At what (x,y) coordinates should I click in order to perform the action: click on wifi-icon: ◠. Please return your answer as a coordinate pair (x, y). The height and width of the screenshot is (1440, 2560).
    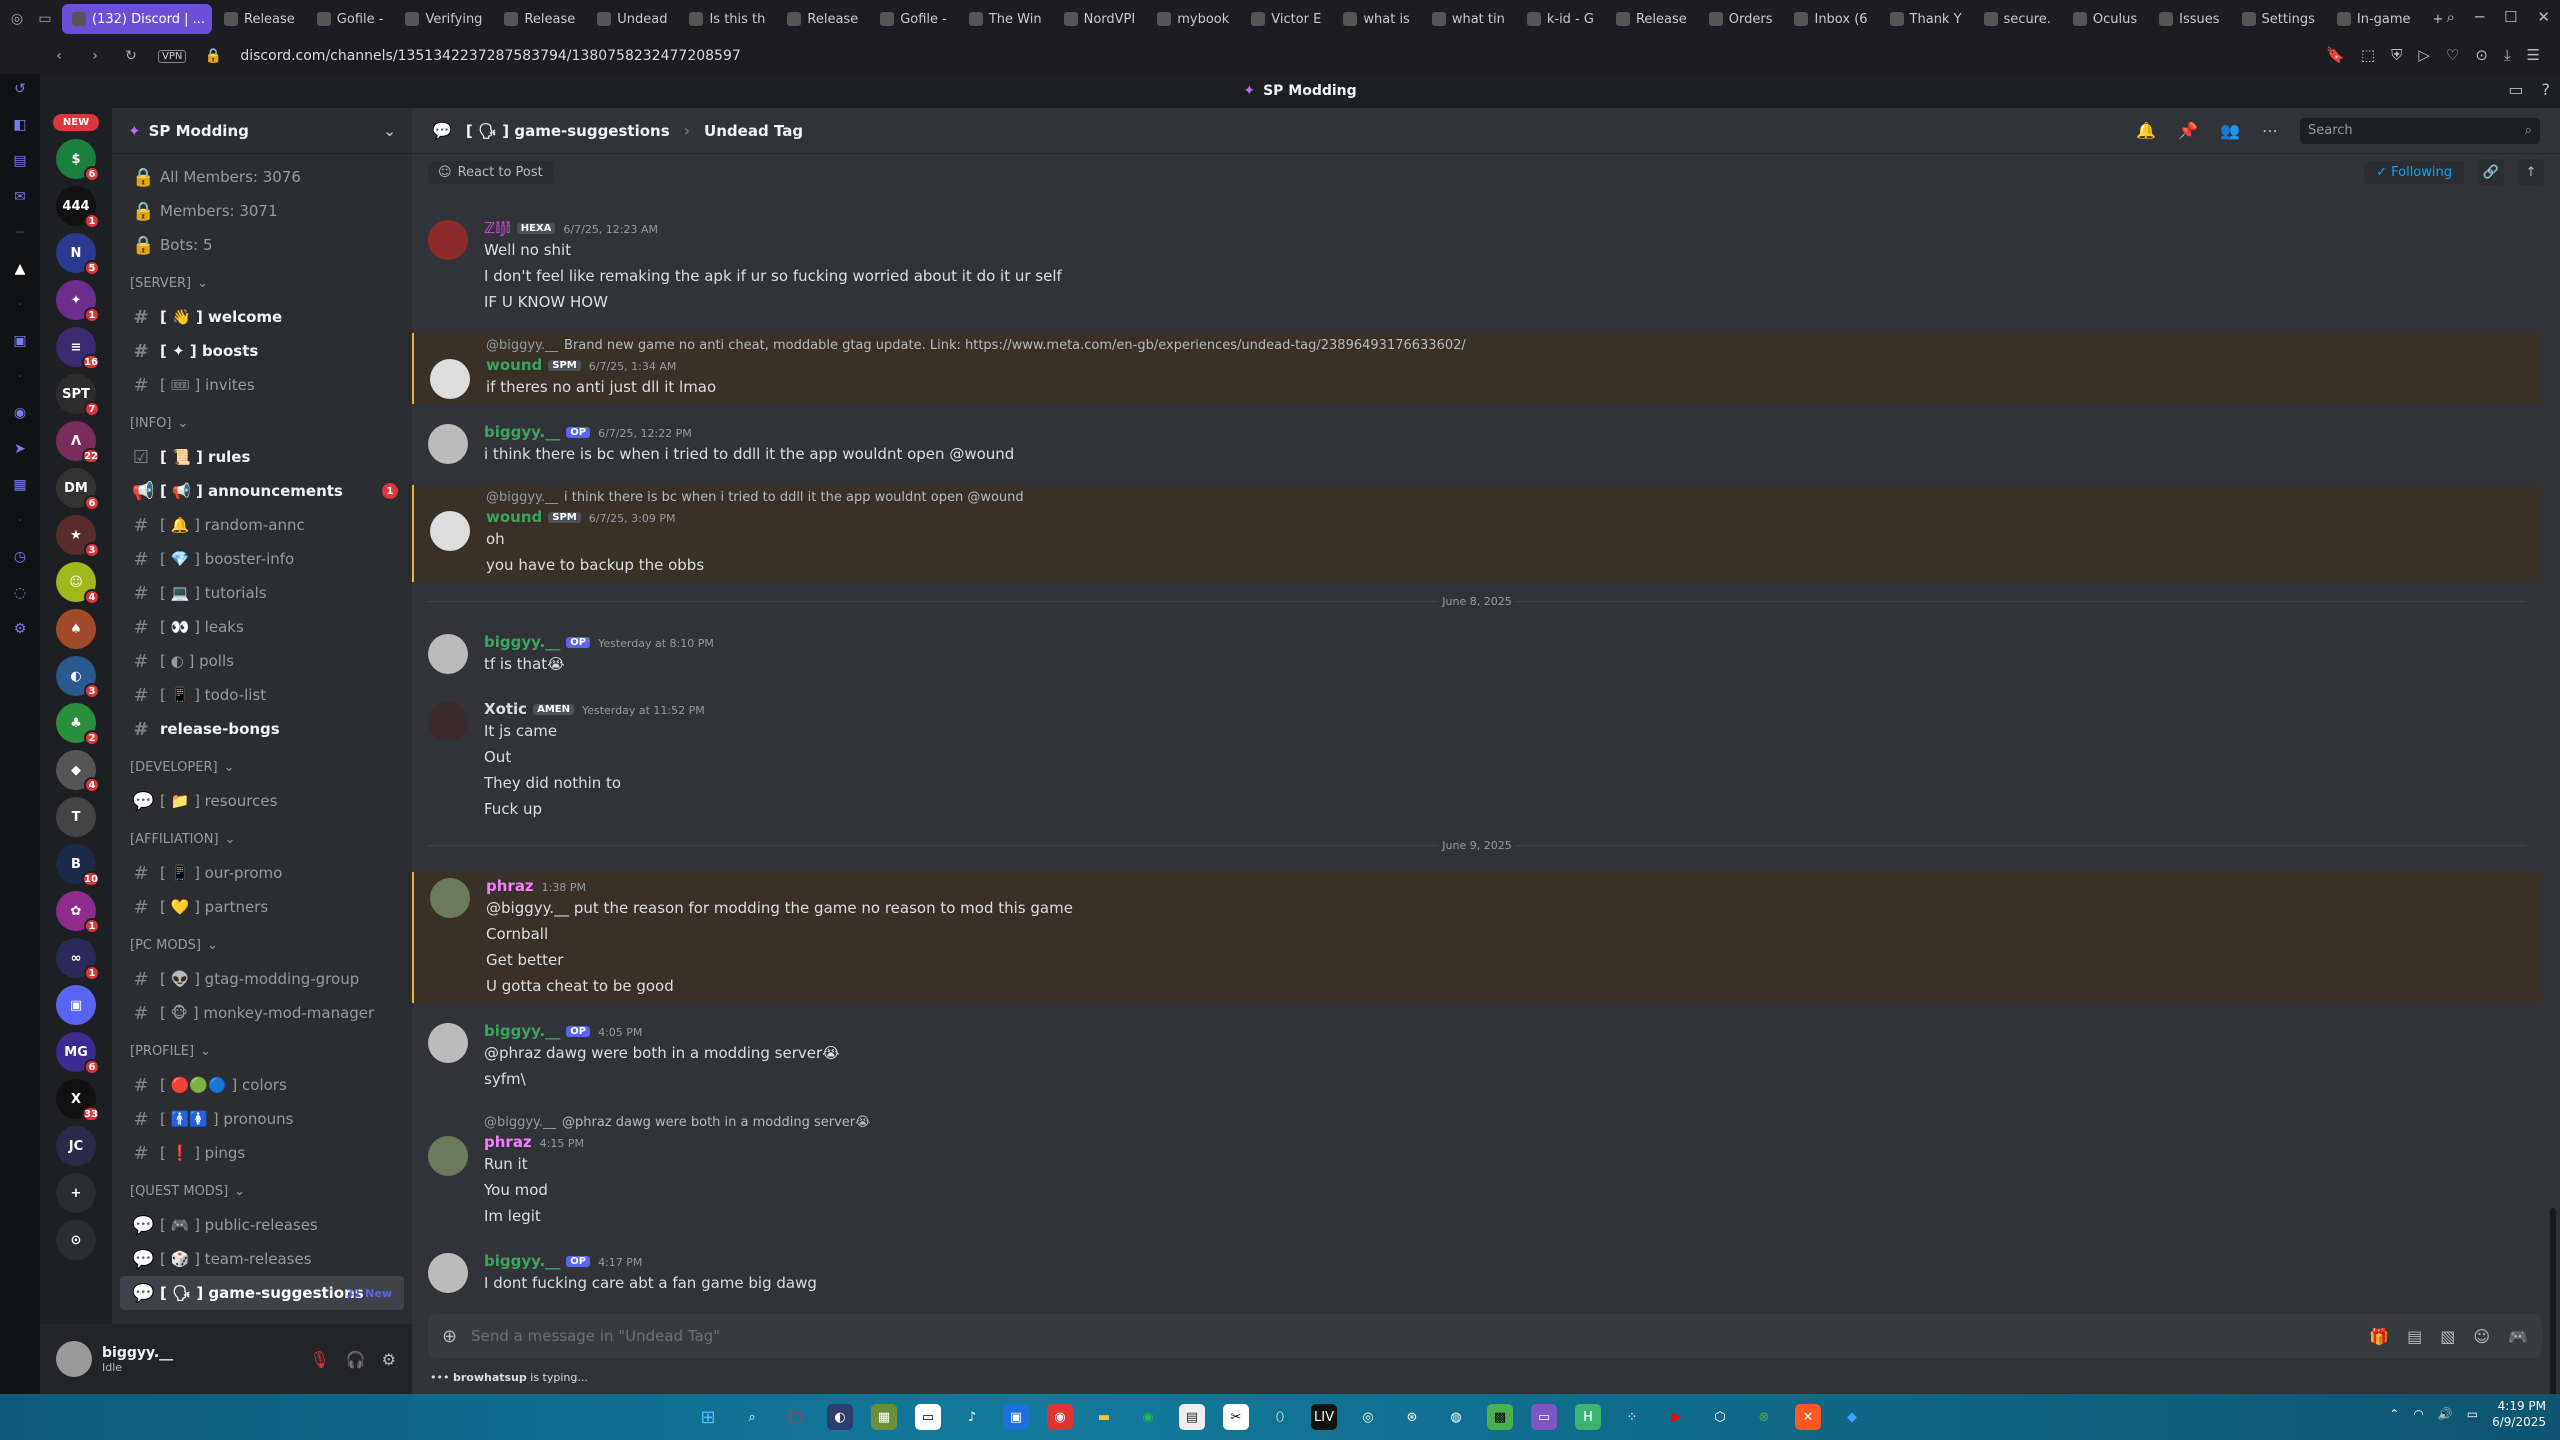
    Looking at the image, I should click on (2418, 1414).